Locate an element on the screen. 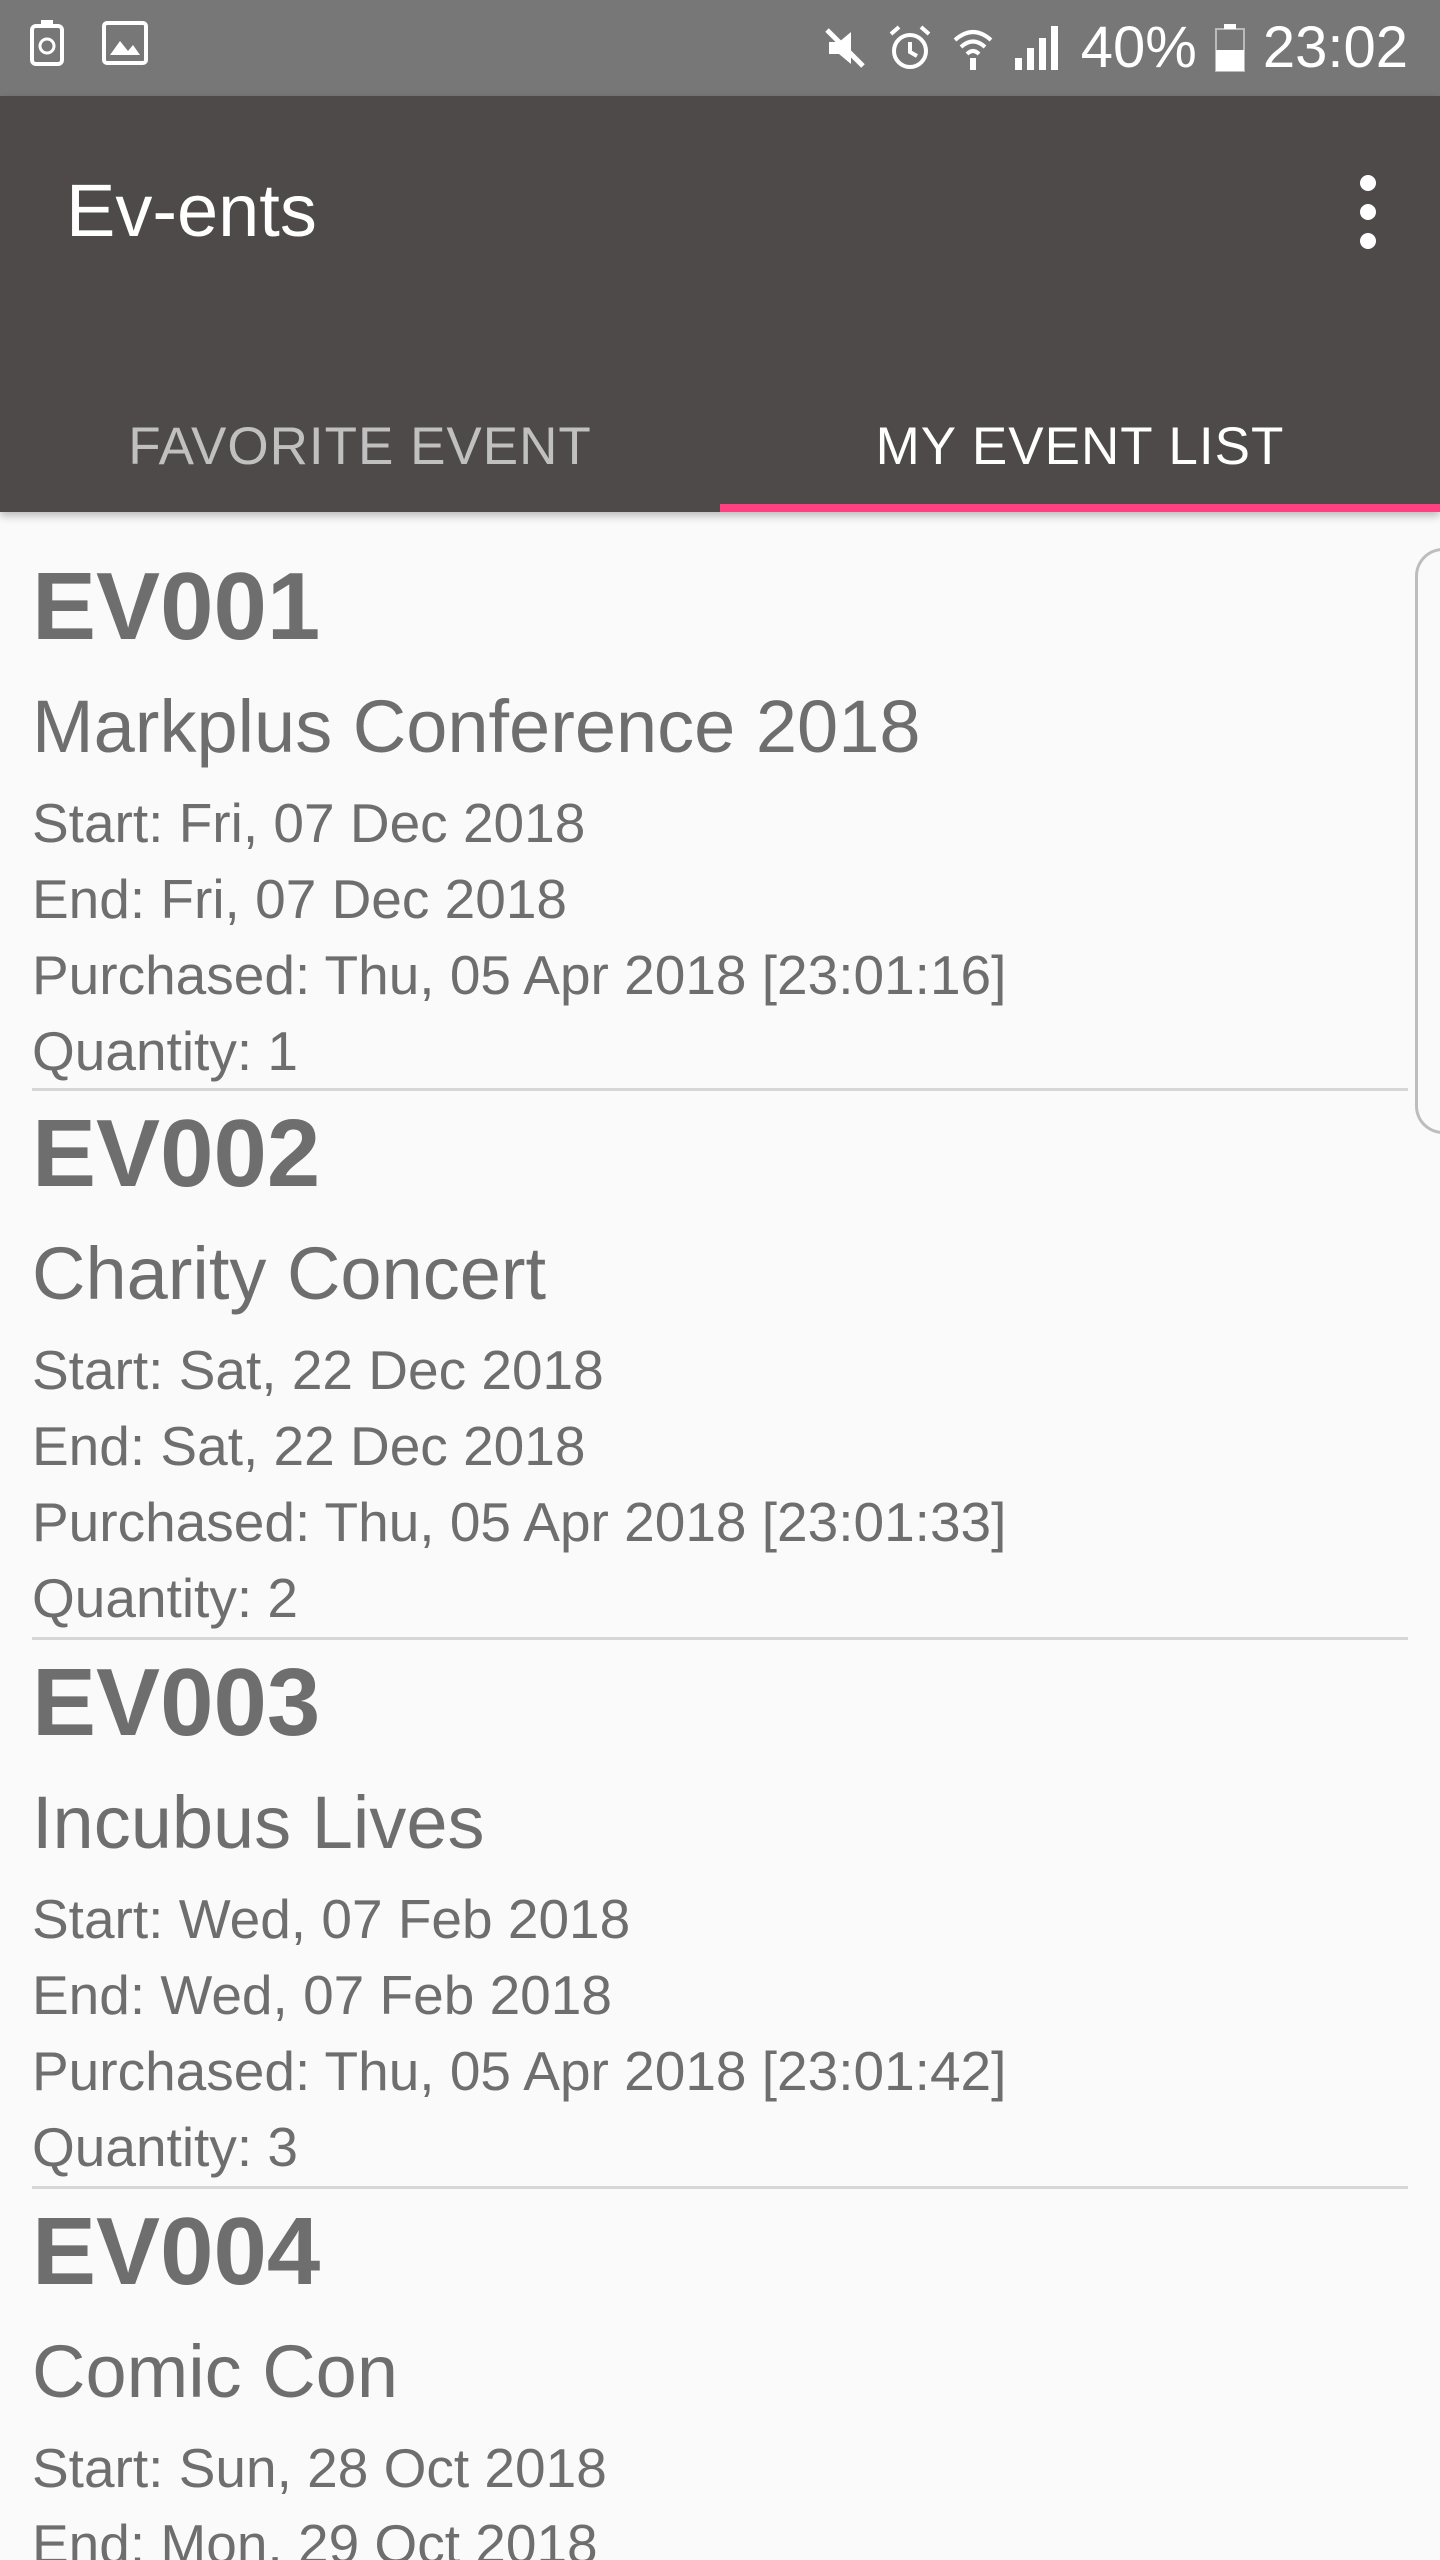 The image size is (1440, 2560). recycle-icon is located at coordinates (47, 43).